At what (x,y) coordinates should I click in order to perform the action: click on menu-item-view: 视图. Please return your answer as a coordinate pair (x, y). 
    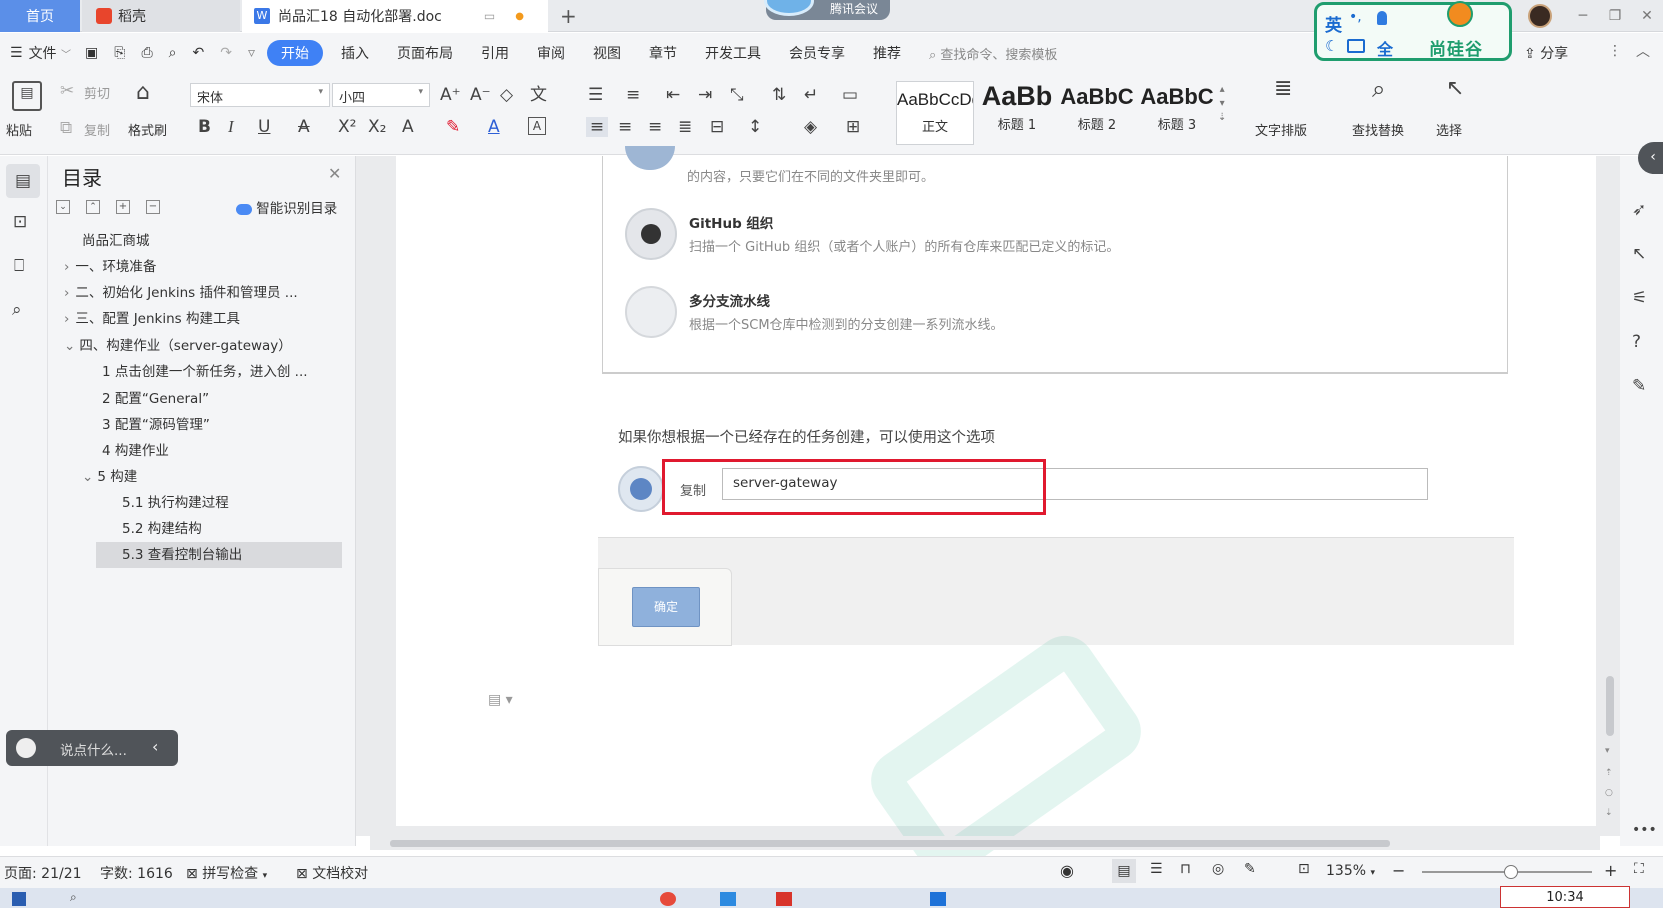
    Looking at the image, I should click on (607, 53).